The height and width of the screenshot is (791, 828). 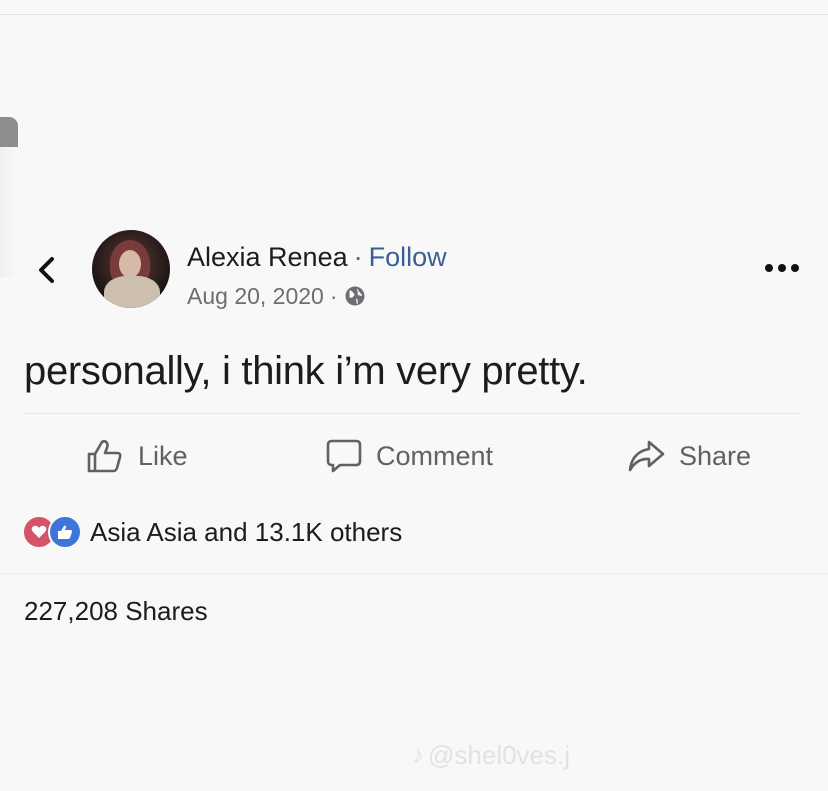 I want to click on comment-button: Comment, so click(x=409, y=456).